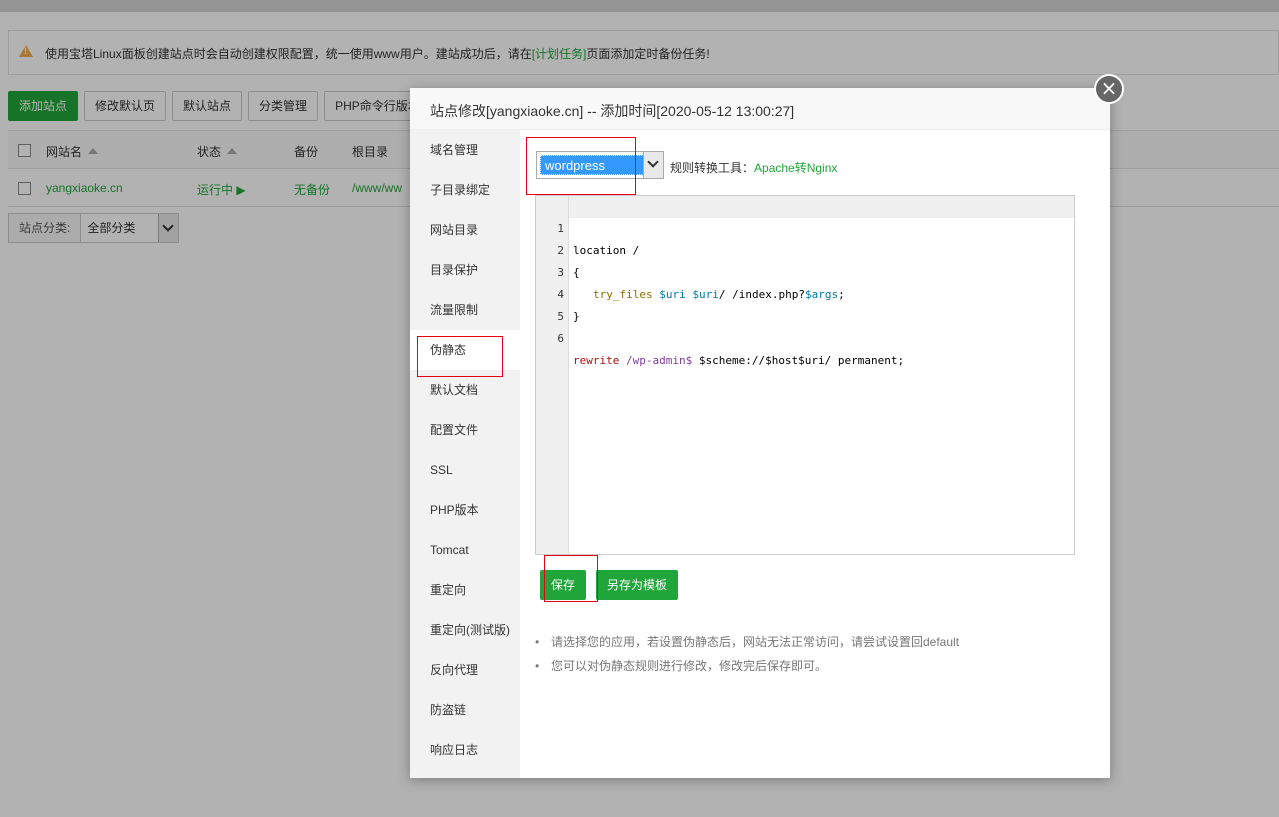 This screenshot has width=1279, height=817. What do you see at coordinates (465, 310) in the screenshot?
I see `menu-traffic-limit: 流量限制` at bounding box center [465, 310].